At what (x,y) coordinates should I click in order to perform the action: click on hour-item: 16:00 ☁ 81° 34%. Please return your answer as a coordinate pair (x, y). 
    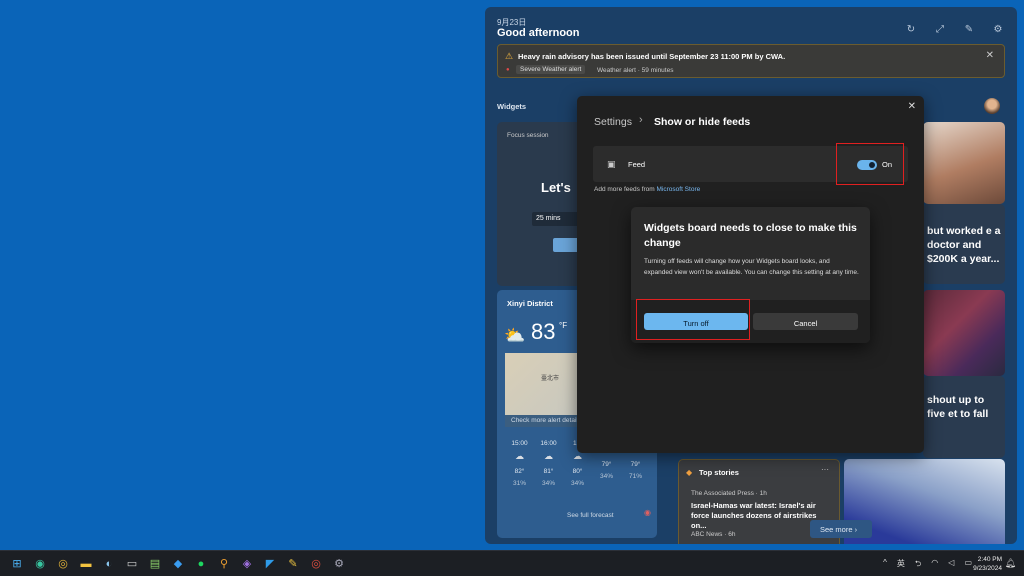
    Looking at the image, I should click on (548, 463).